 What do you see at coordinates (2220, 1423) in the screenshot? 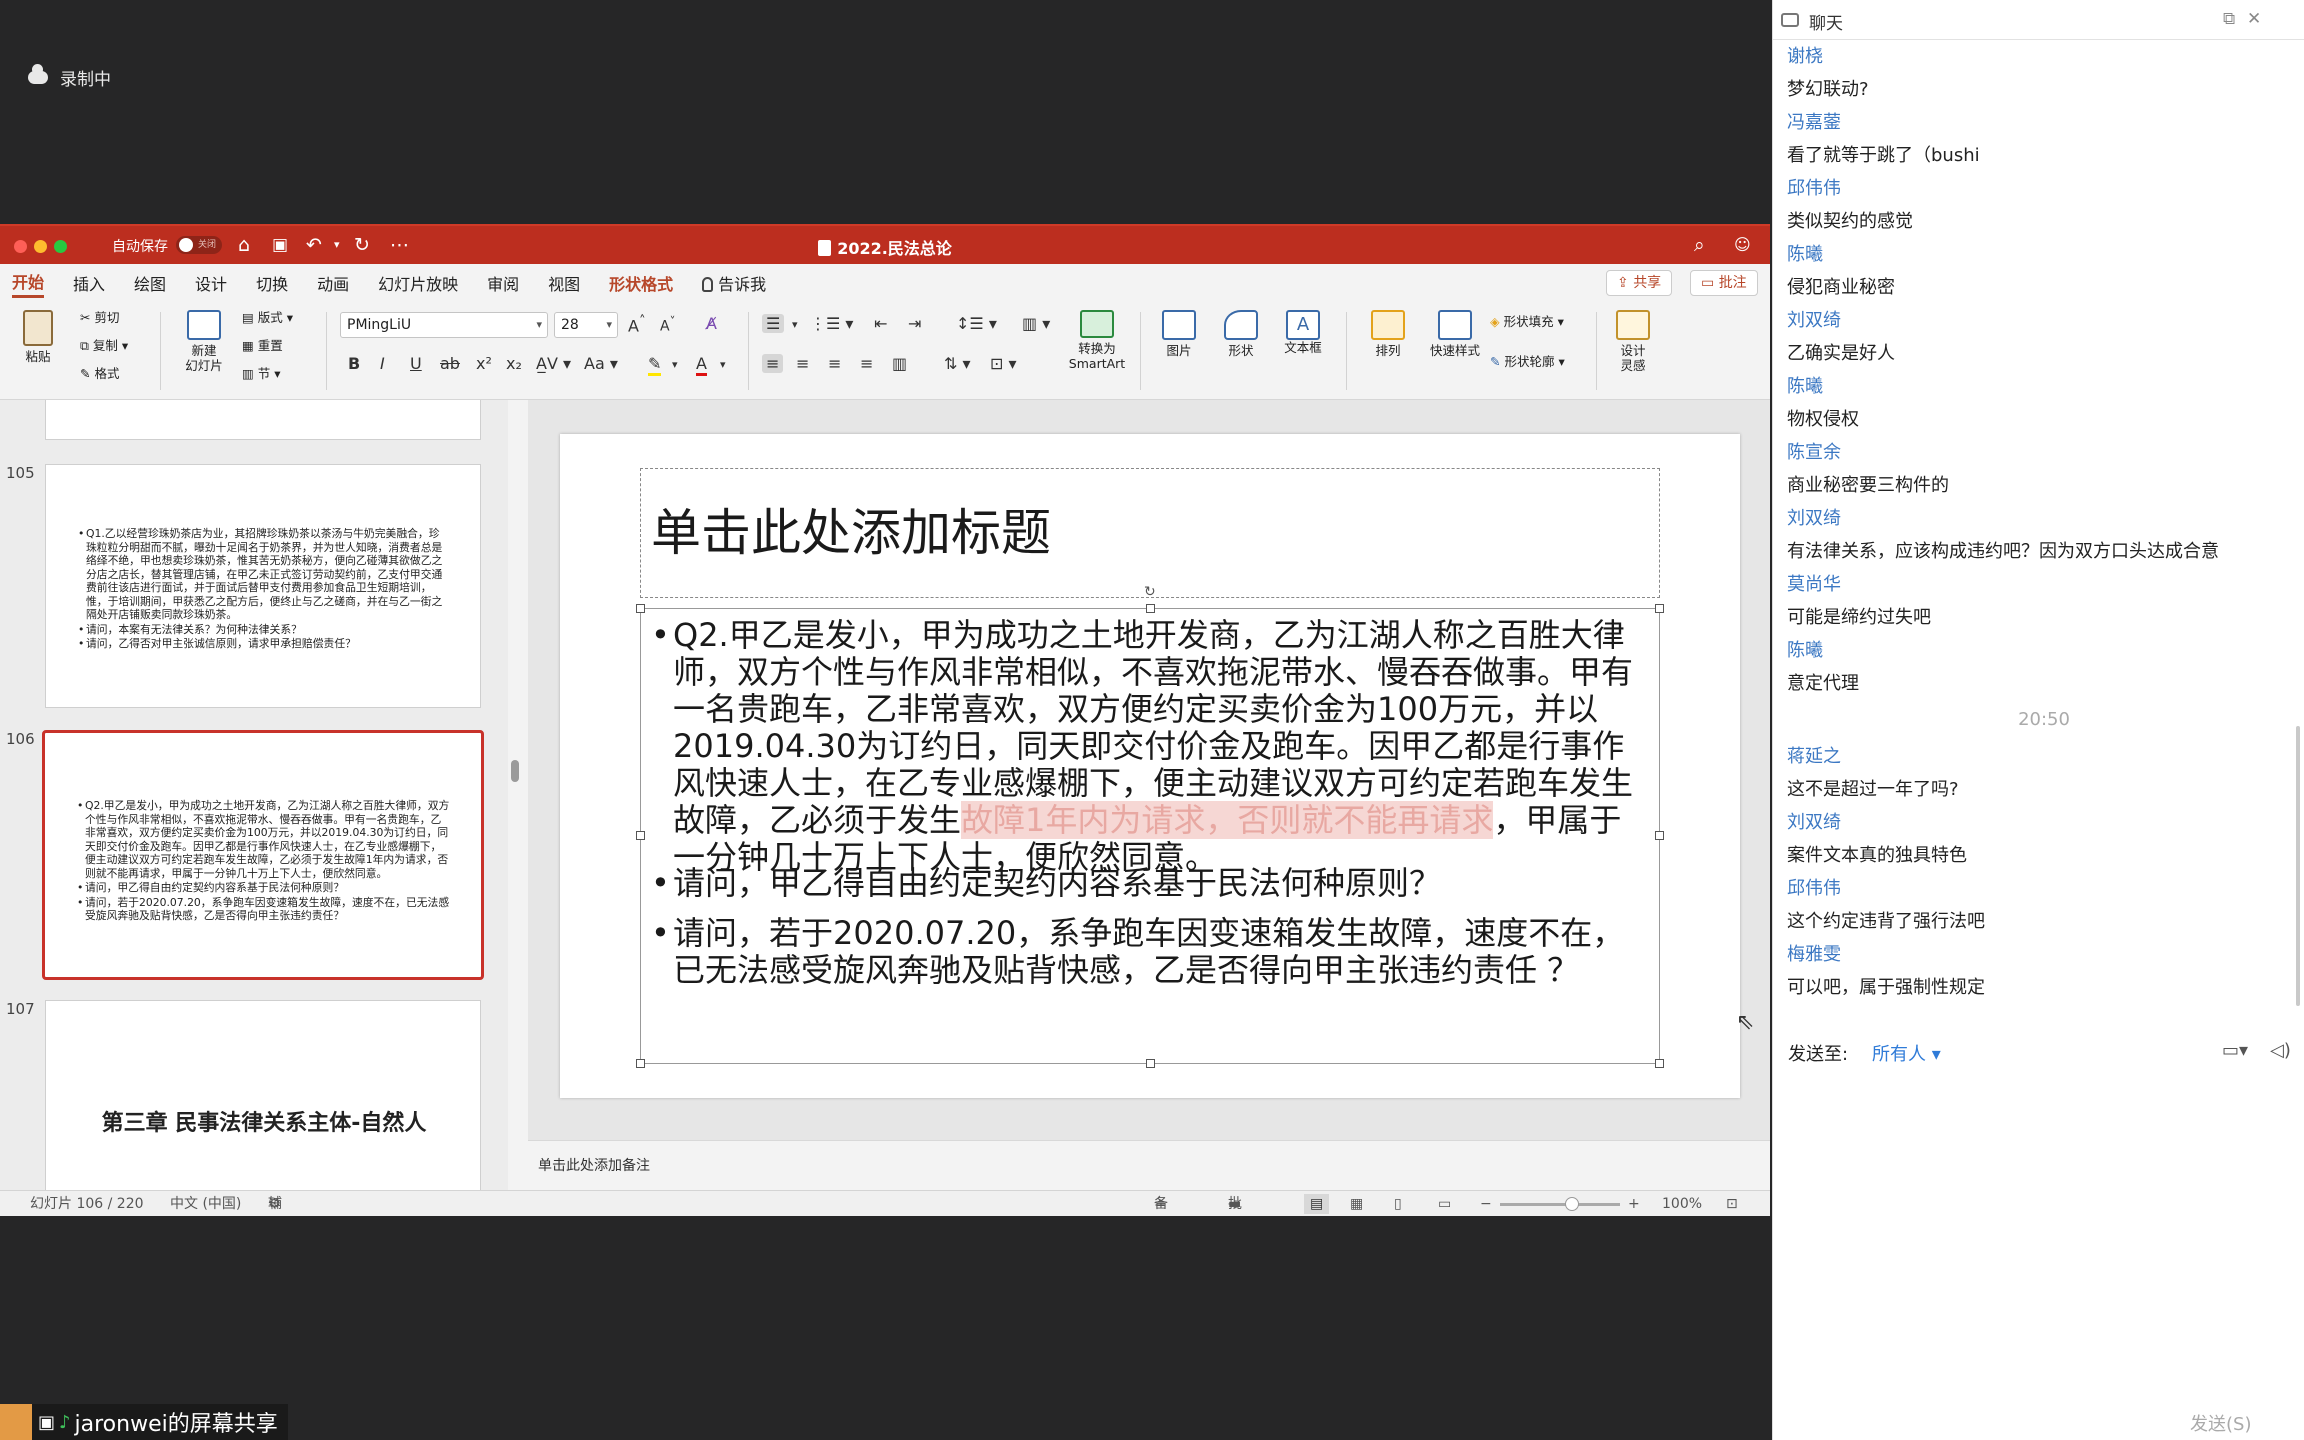
I see `send-button: 发送(S)` at bounding box center [2220, 1423].